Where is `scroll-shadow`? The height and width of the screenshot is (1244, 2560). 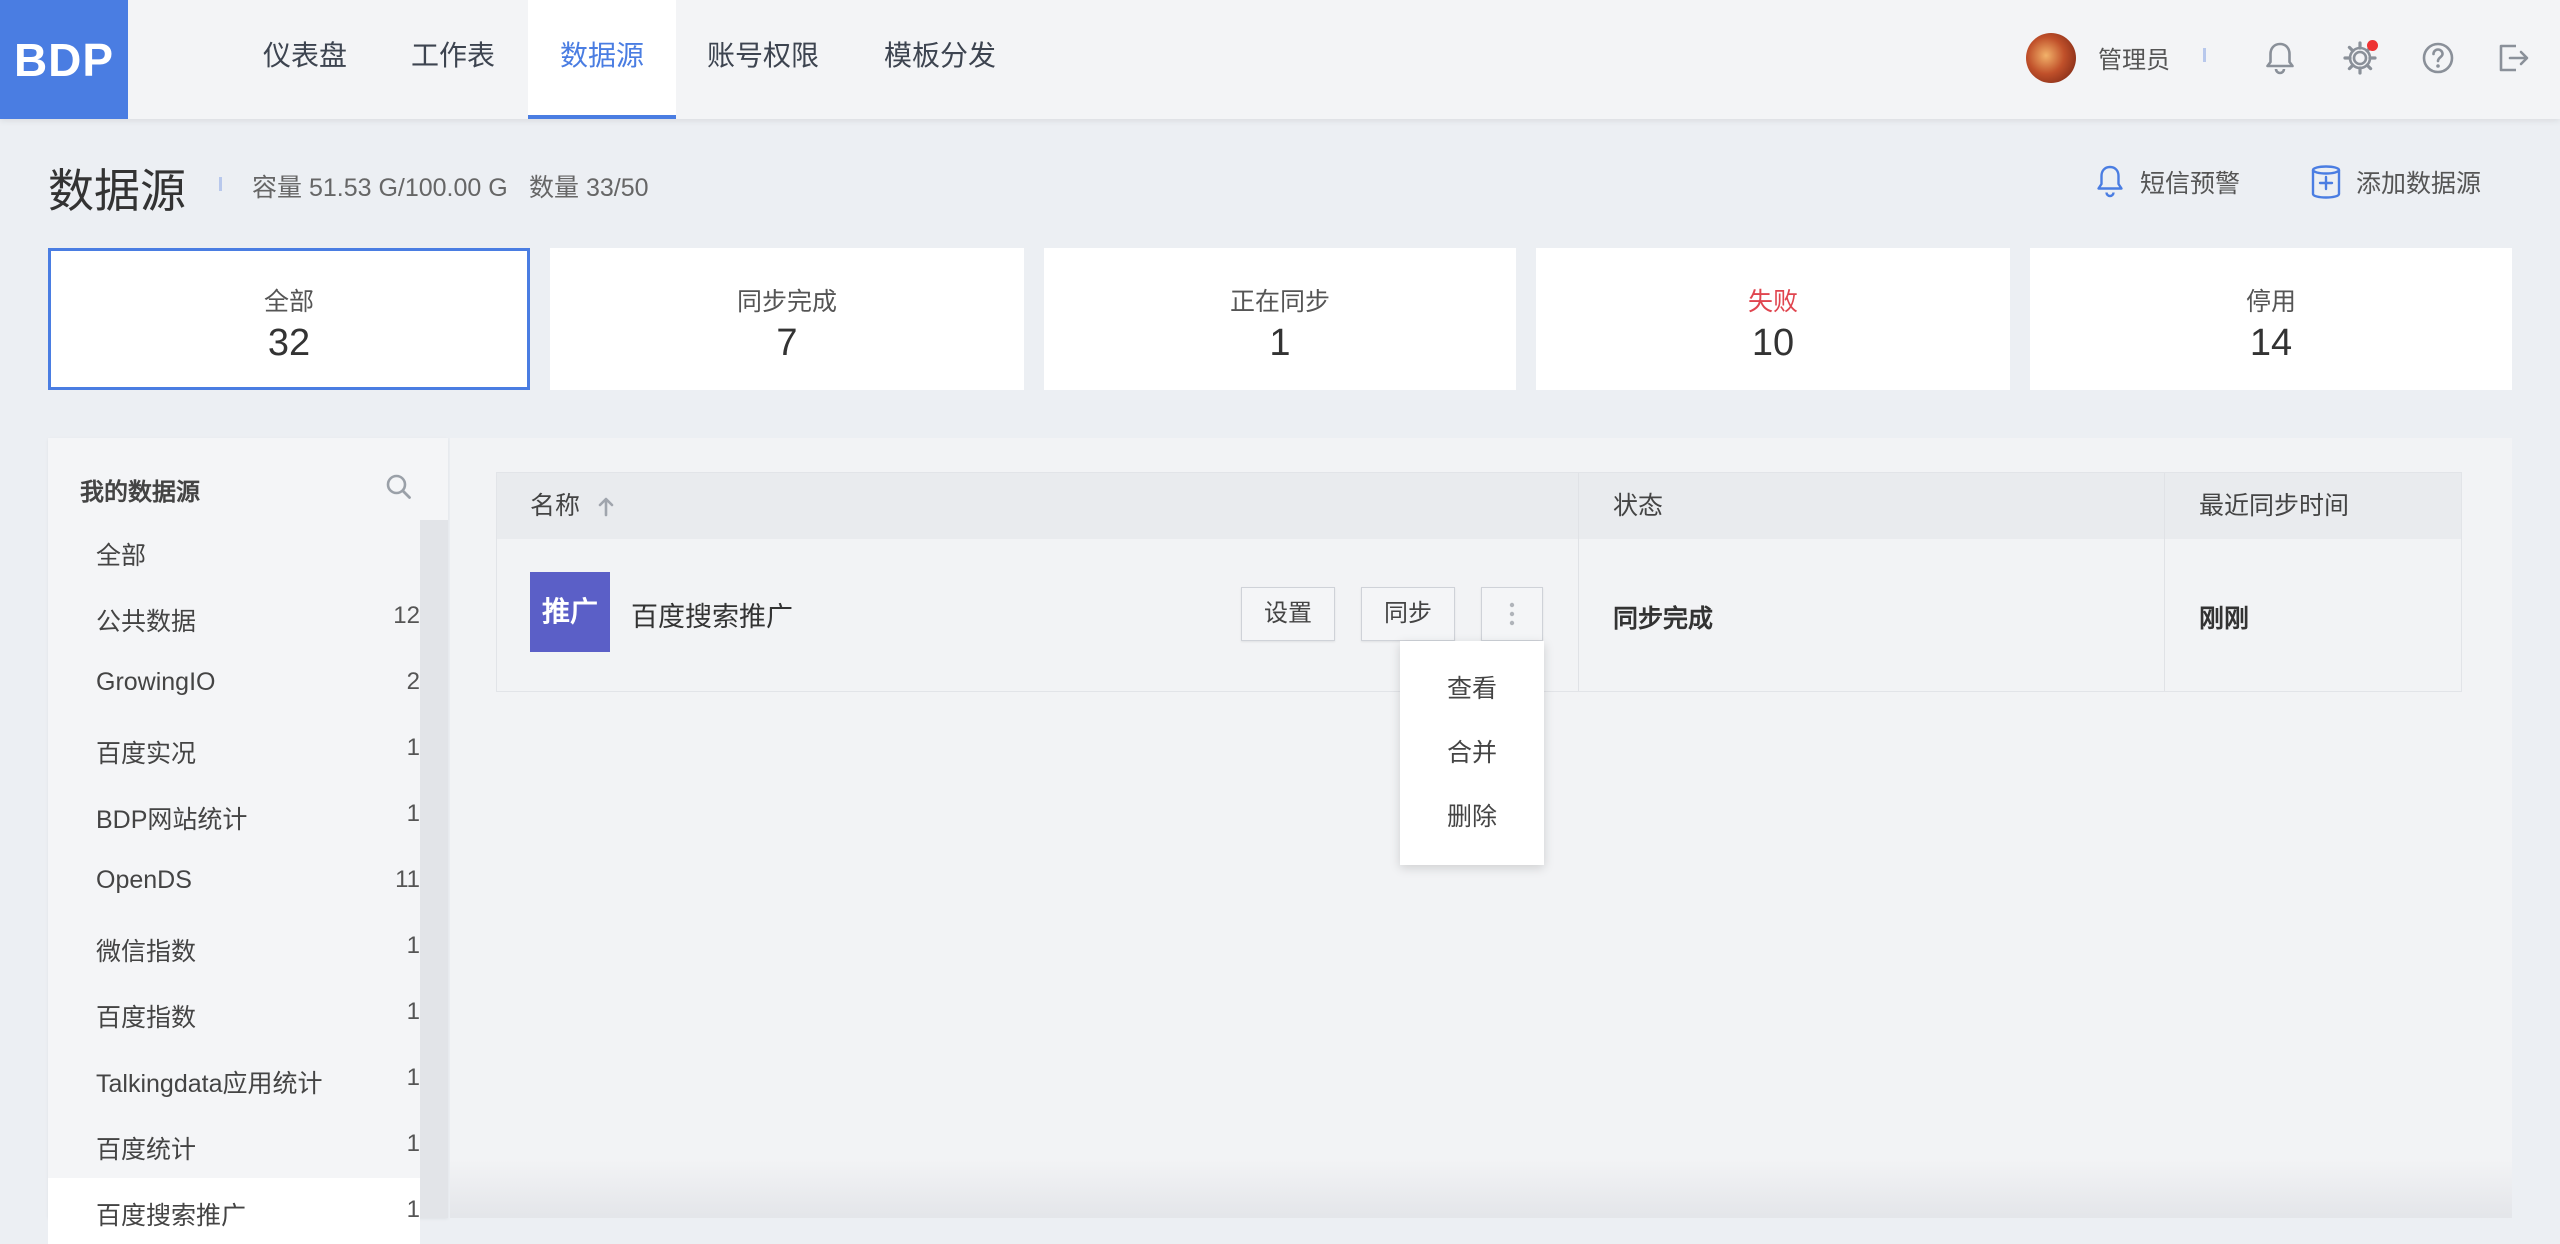 scroll-shadow is located at coordinates (1481, 1189).